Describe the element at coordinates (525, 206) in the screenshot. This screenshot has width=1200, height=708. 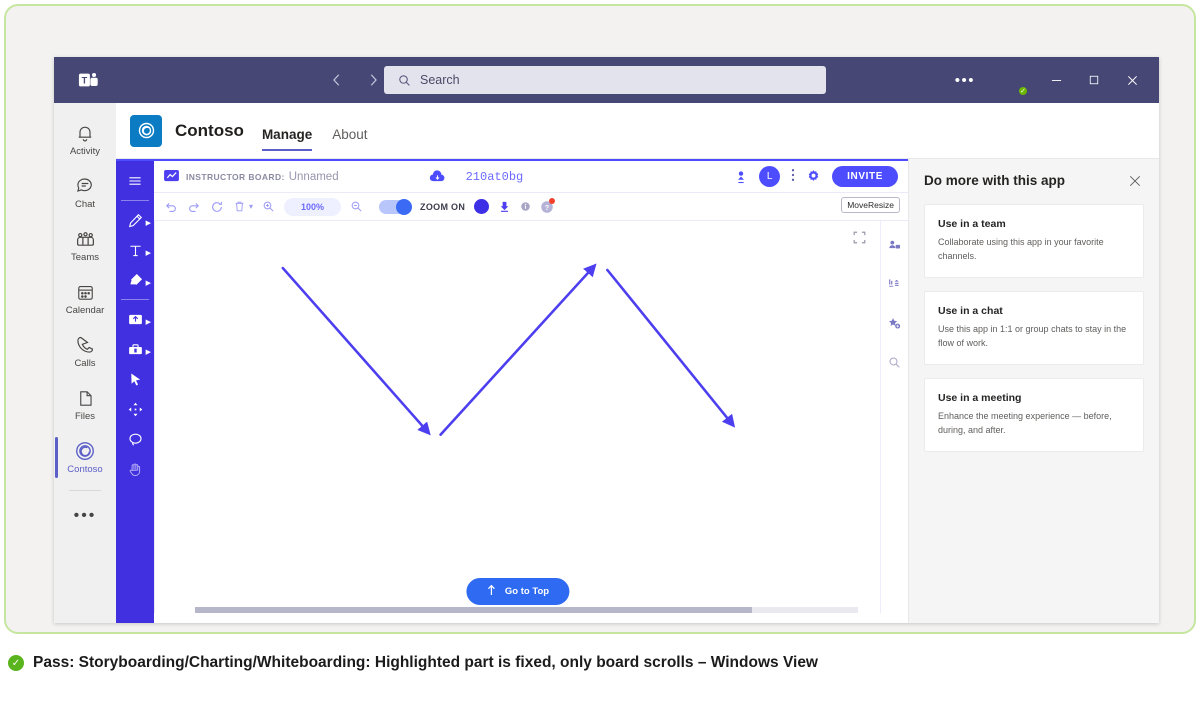
I see `info-icon` at that location.